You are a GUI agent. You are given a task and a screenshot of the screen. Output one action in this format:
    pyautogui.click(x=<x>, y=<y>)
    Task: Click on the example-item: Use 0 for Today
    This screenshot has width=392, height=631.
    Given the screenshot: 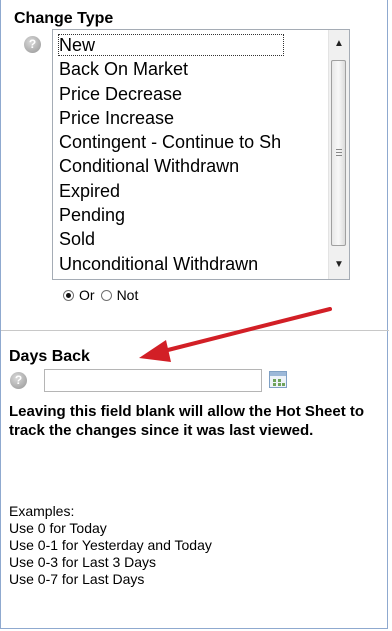 What is the action you would take?
    pyautogui.click(x=58, y=528)
    